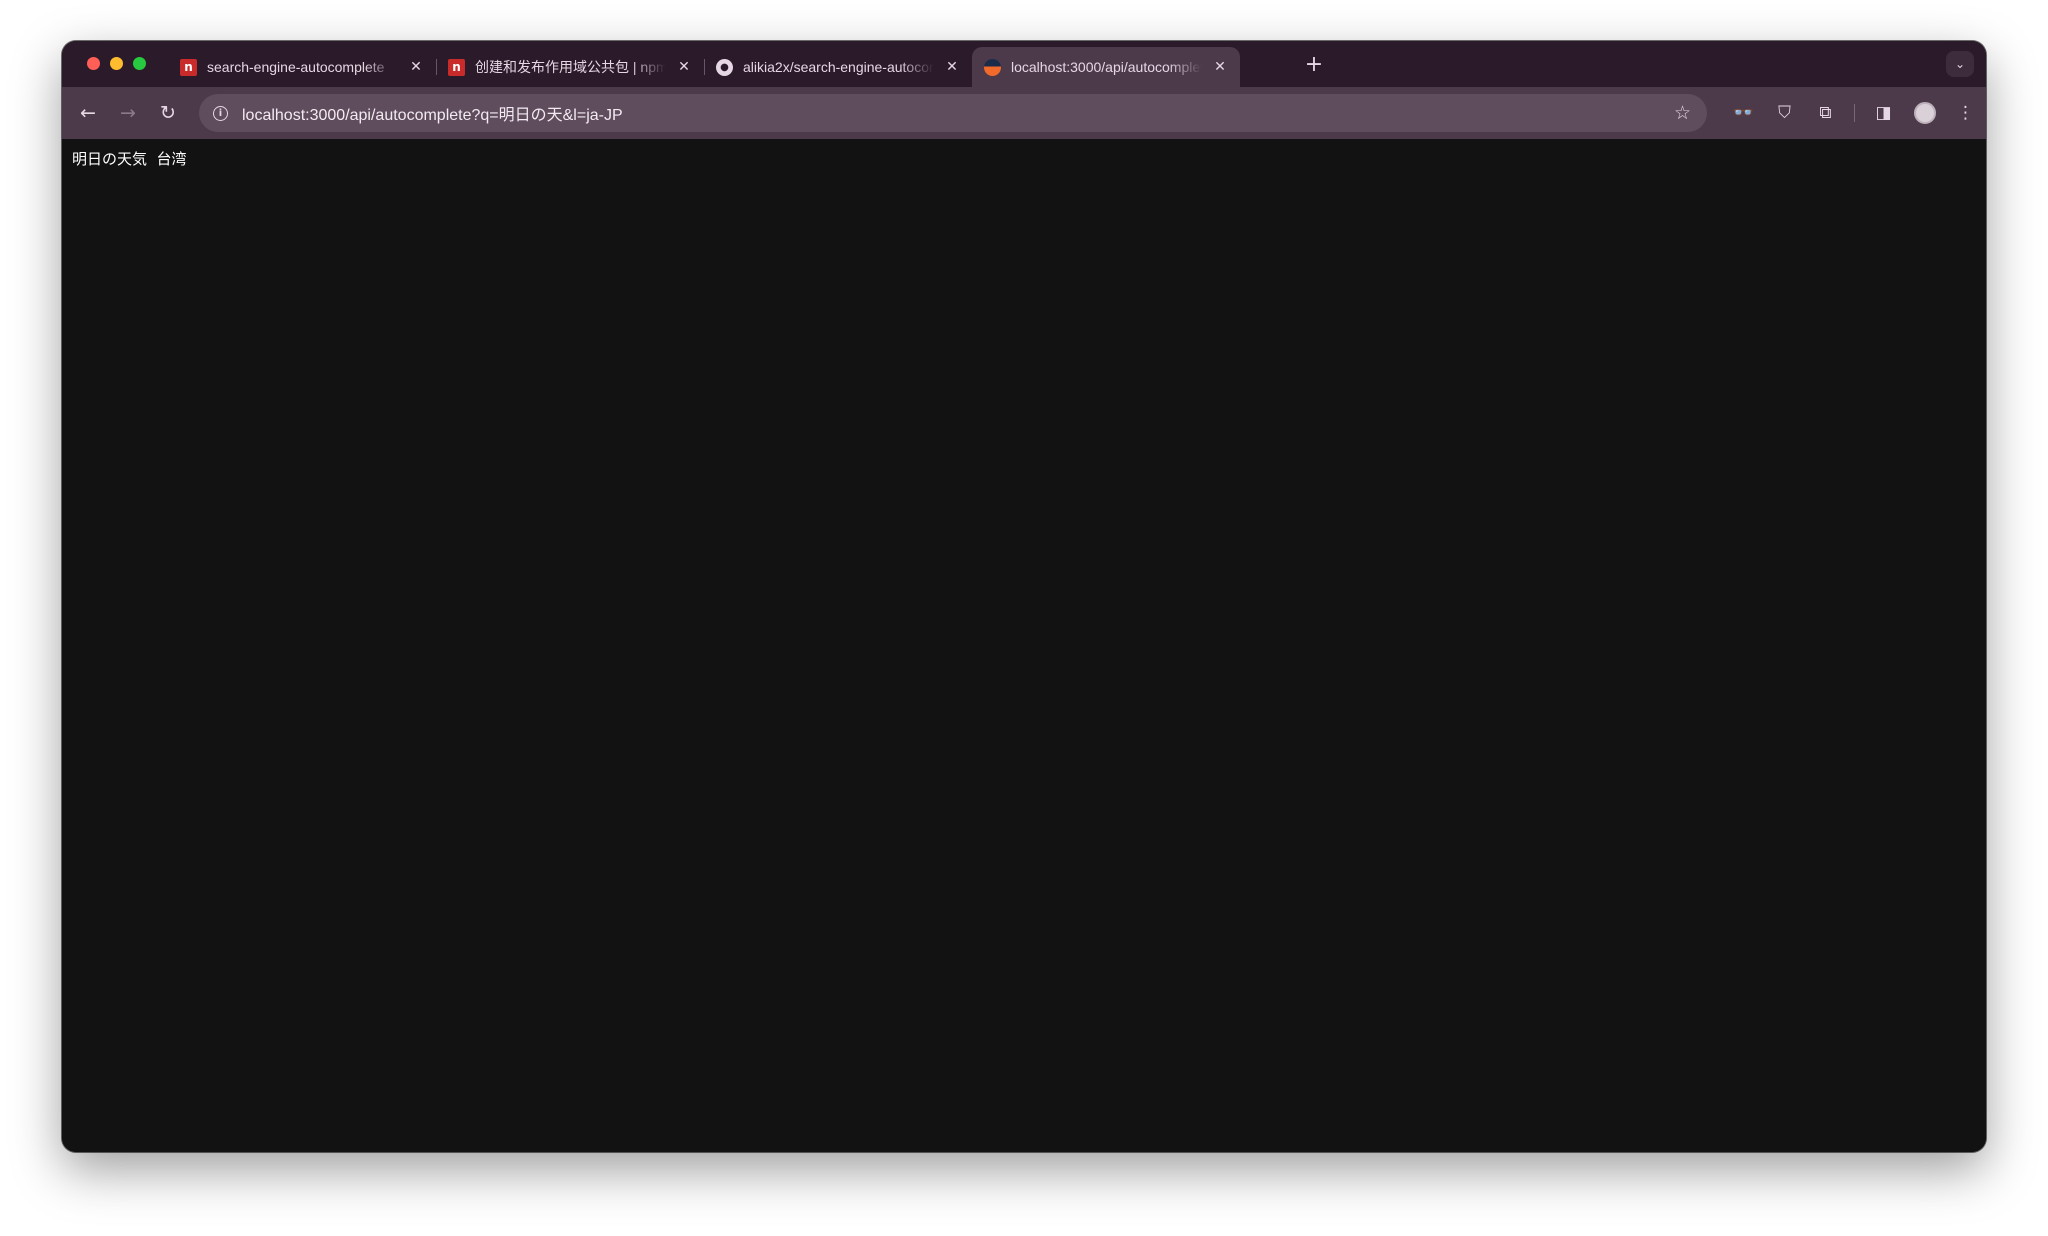 Image resolution: width=2048 pixels, height=1236 pixels. What do you see at coordinates (724, 67) in the screenshot?
I see `github-icon: ●` at bounding box center [724, 67].